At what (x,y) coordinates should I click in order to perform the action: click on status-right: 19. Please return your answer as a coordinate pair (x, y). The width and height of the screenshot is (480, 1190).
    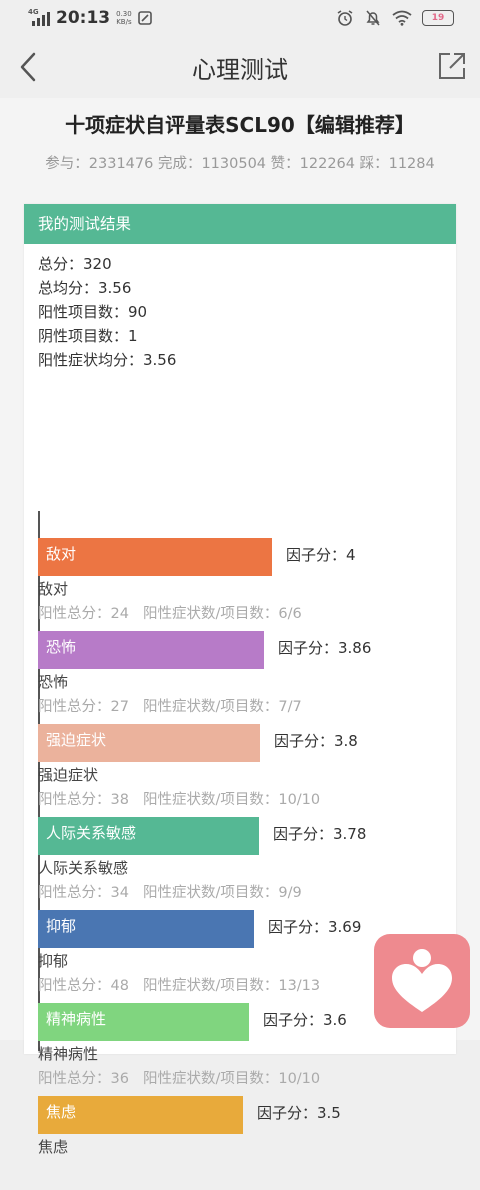
    Looking at the image, I should click on (395, 18).